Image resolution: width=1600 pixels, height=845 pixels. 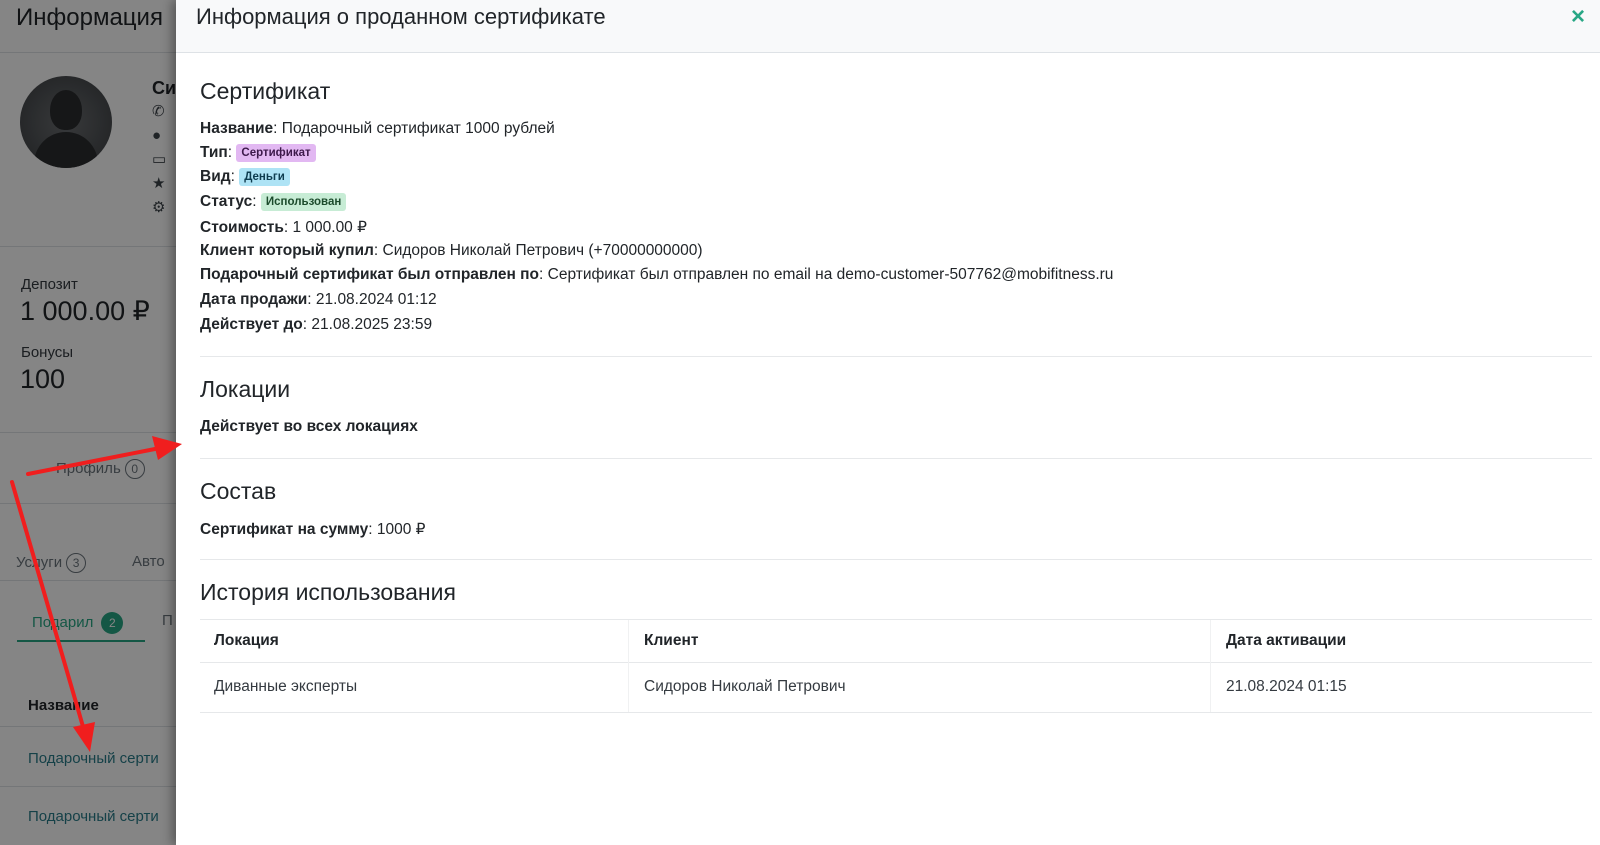 I want to click on history-table-header: Локация Клиент Дата активации, so click(x=896, y=641).